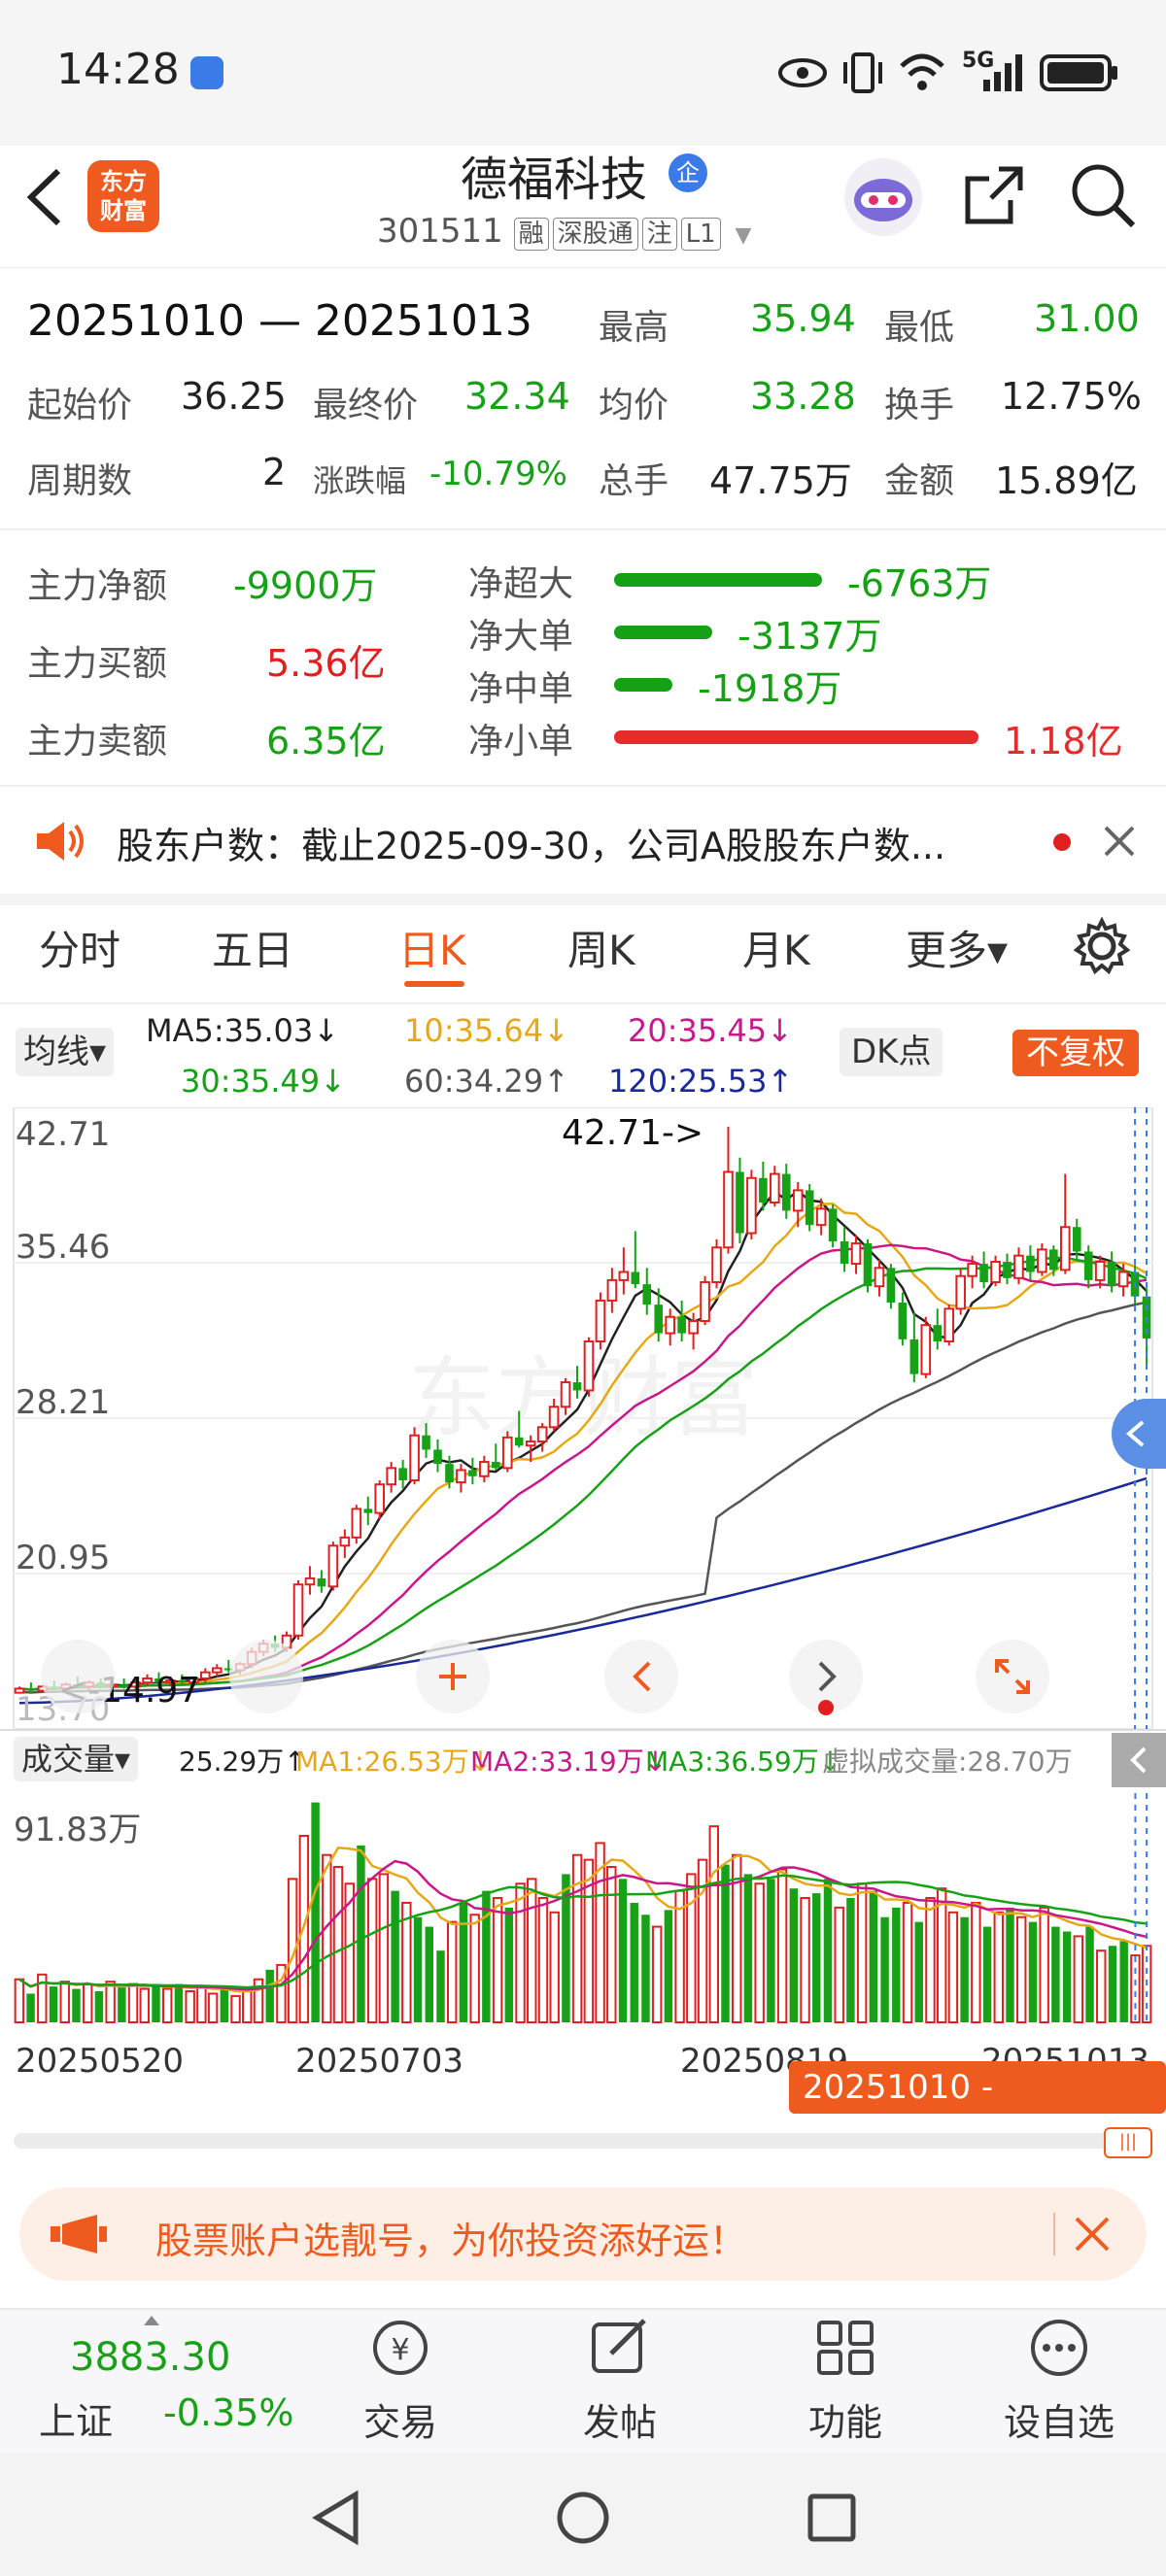 The height and width of the screenshot is (2576, 1166). What do you see at coordinates (776, 947) in the screenshot?
I see `tab-monthly-k: 月K` at bounding box center [776, 947].